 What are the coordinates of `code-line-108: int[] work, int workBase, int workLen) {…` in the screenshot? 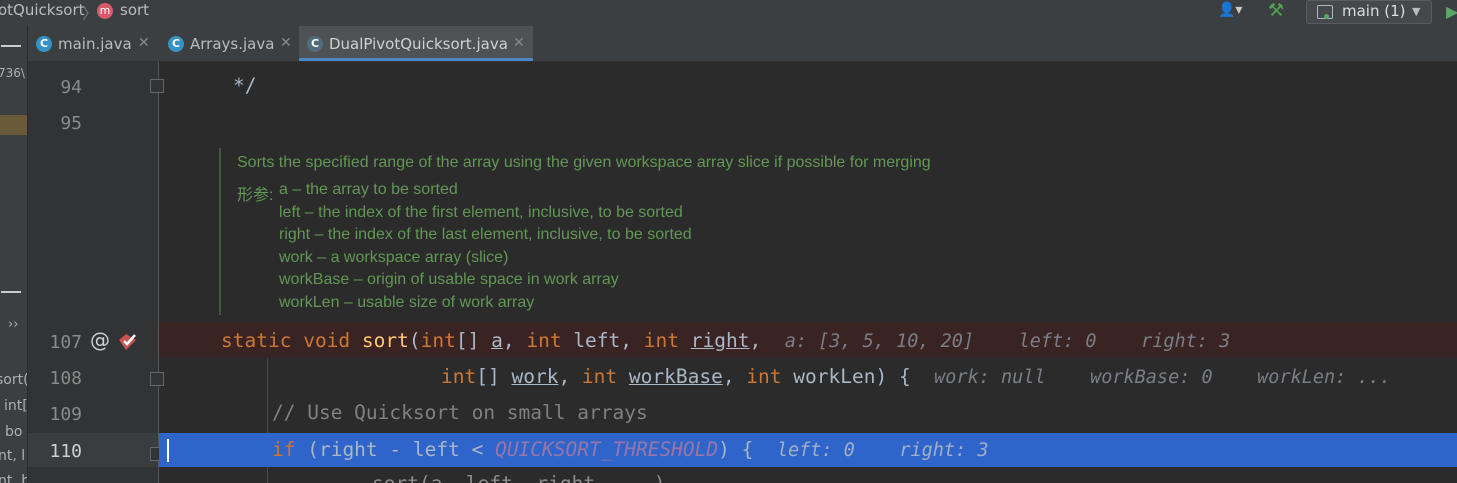 It's located at (916, 376).